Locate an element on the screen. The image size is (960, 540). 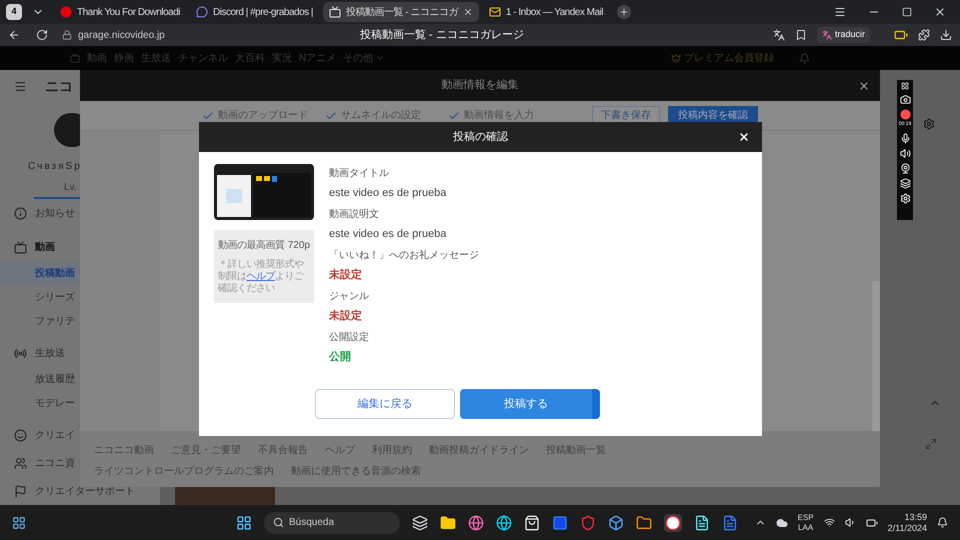
wizard-step: サムネイルの設定 is located at coordinates (386, 115).